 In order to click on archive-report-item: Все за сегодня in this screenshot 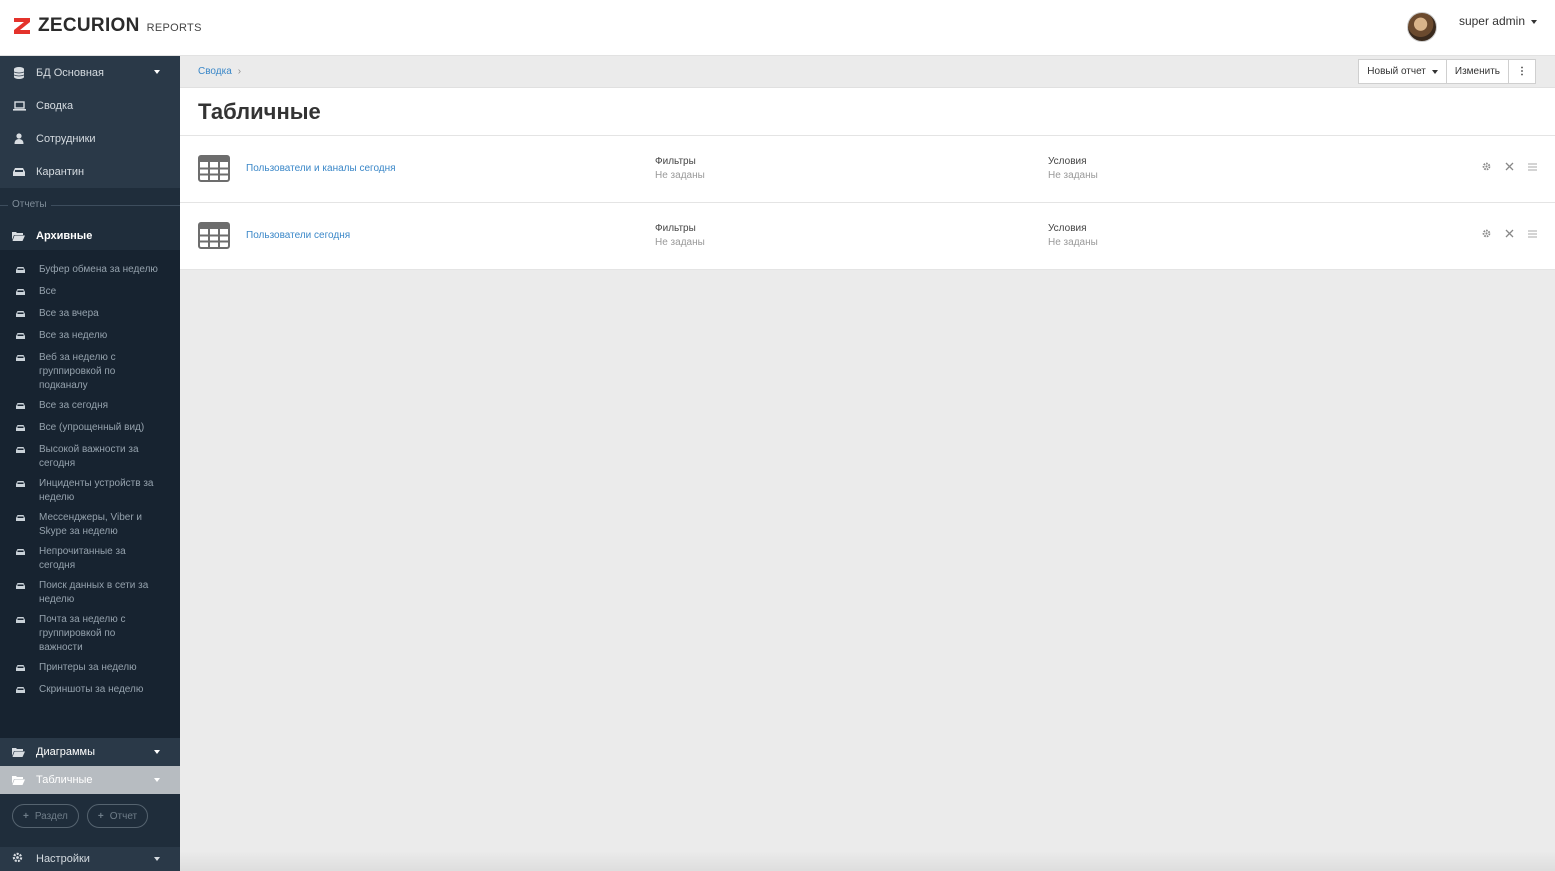, I will do `click(90, 407)`.